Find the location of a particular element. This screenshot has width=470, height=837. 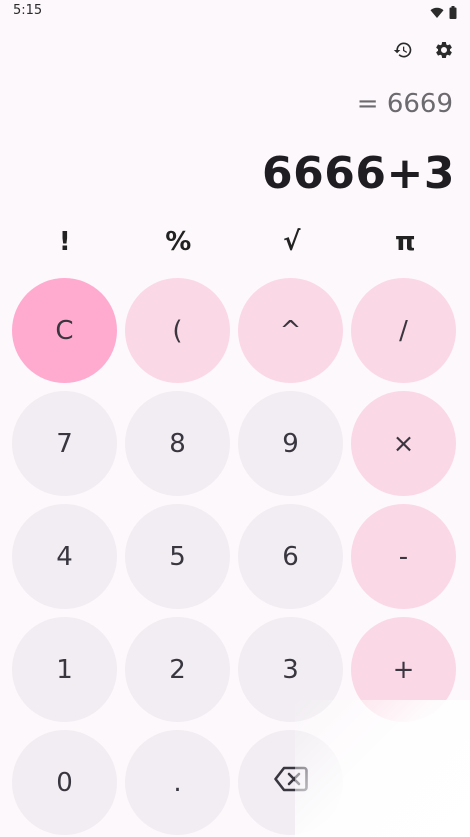

backspace-icon is located at coordinates (290, 782).